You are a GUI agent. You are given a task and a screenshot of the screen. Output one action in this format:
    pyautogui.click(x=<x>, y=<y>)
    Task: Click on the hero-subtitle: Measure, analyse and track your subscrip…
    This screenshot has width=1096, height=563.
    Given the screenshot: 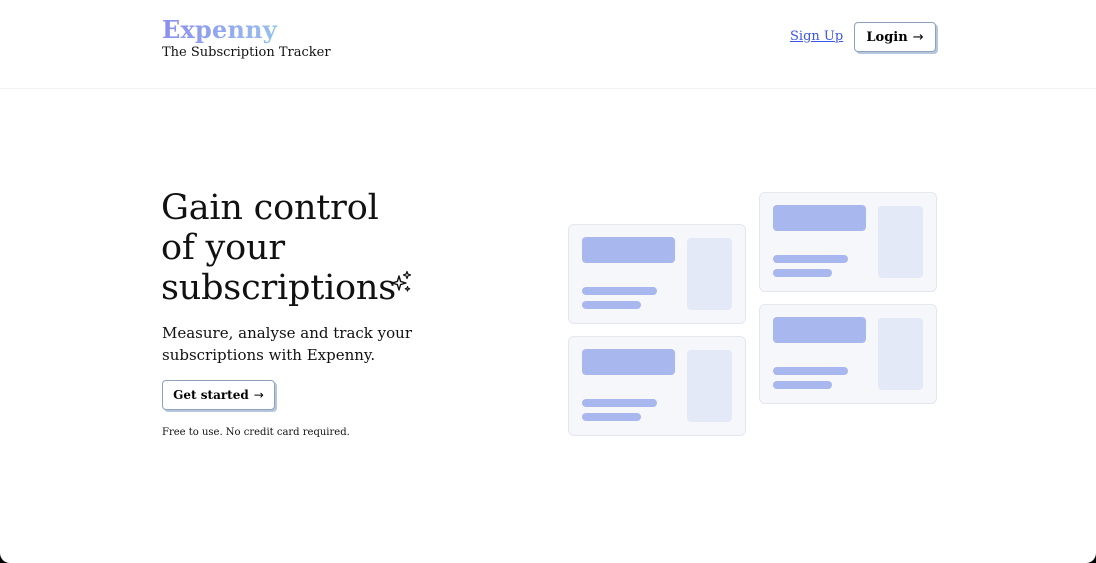 What is the action you would take?
    pyautogui.click(x=287, y=344)
    